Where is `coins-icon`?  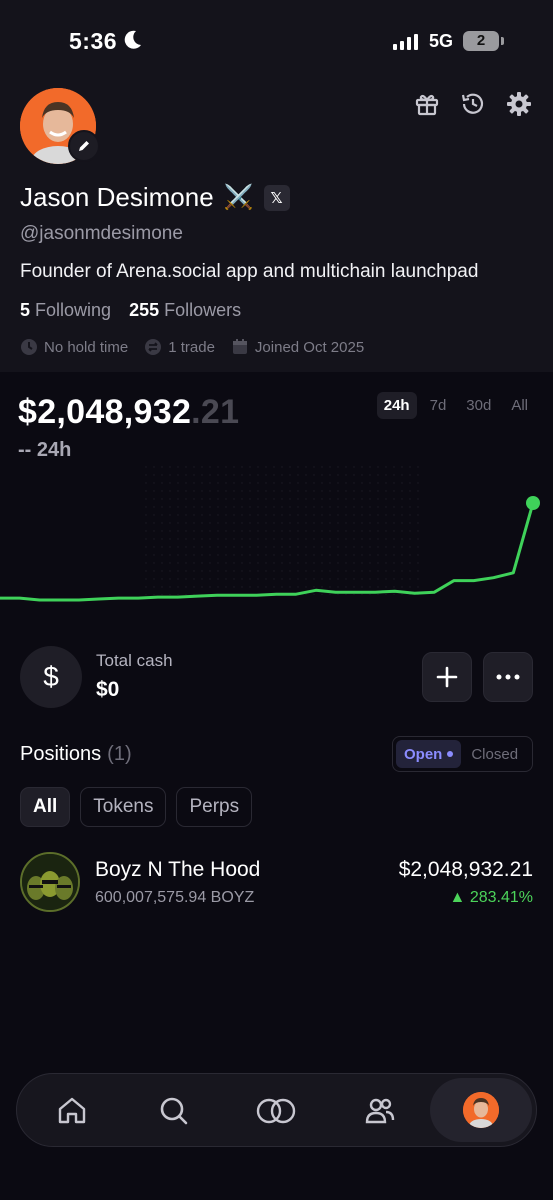
coins-icon is located at coordinates (276, 1111).